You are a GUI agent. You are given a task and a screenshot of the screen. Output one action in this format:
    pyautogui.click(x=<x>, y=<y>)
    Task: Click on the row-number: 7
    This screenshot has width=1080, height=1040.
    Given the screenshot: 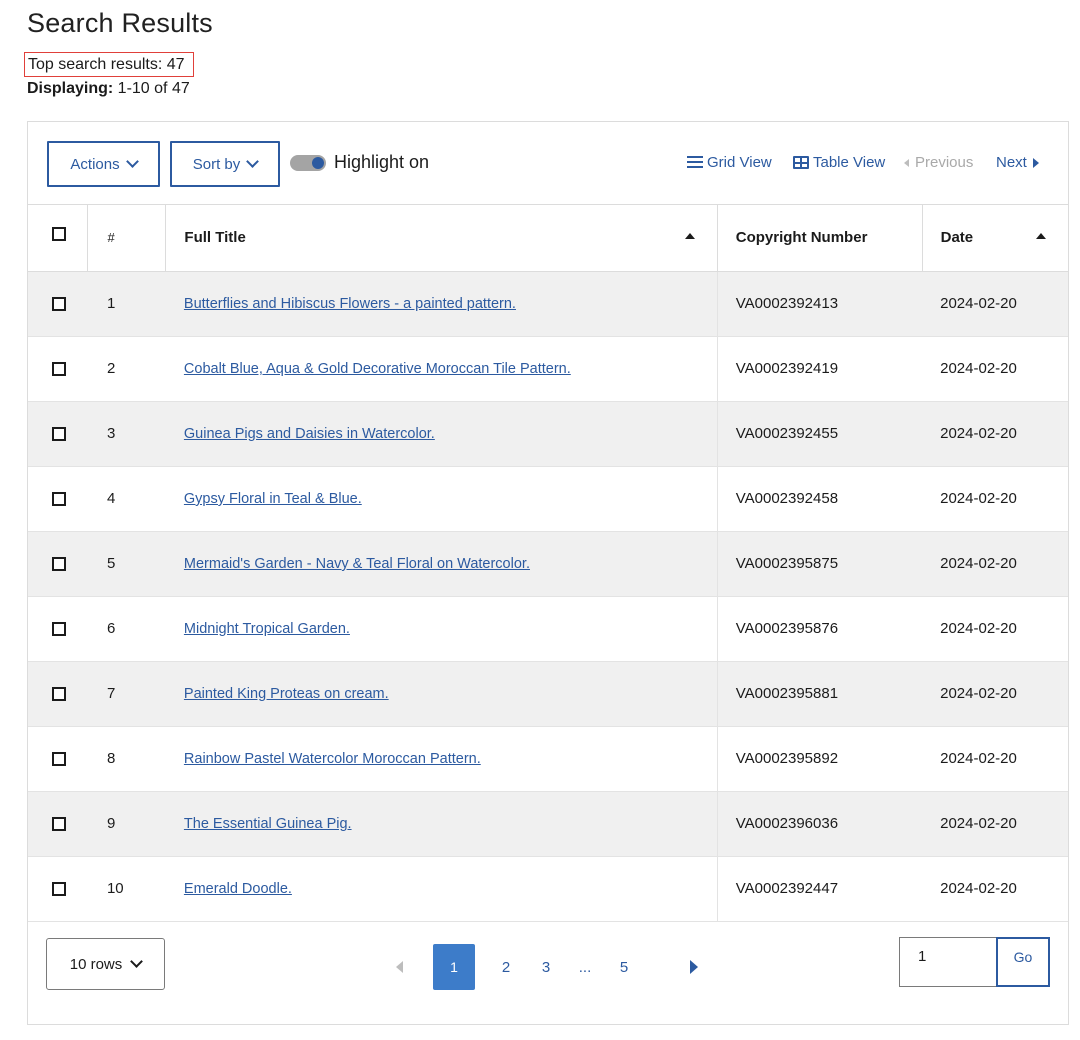 What is the action you would take?
    pyautogui.click(x=126, y=694)
    